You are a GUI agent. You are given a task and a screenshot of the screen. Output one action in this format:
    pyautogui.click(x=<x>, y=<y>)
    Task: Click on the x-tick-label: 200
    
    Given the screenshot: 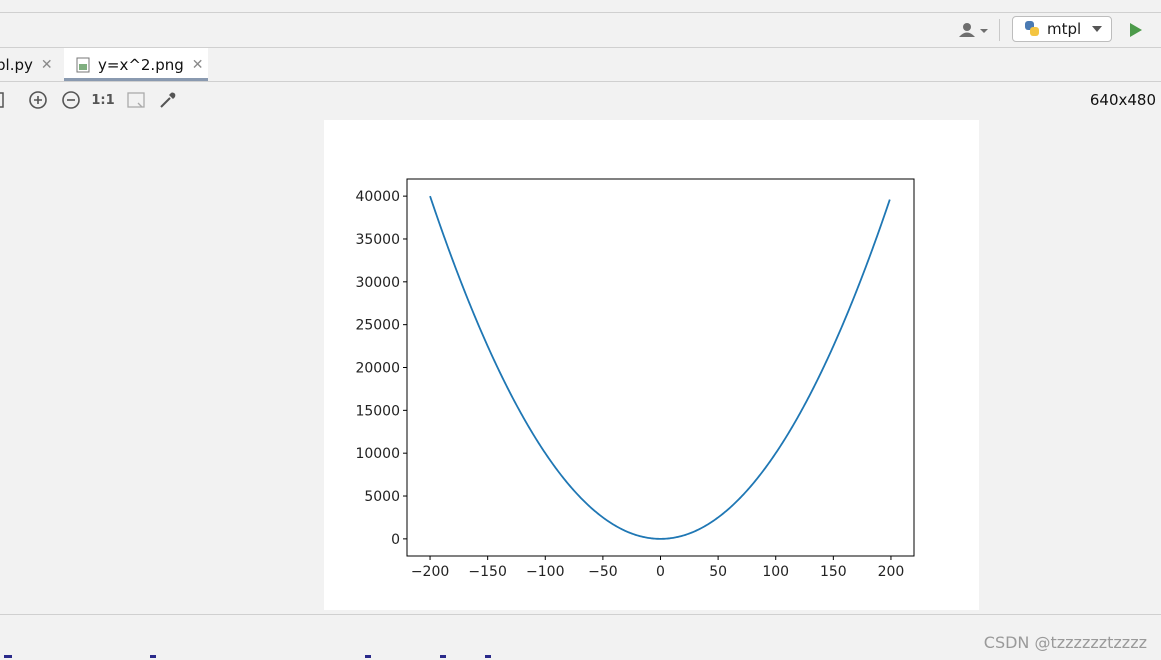 What is the action you would take?
    pyautogui.click(x=891, y=572)
    